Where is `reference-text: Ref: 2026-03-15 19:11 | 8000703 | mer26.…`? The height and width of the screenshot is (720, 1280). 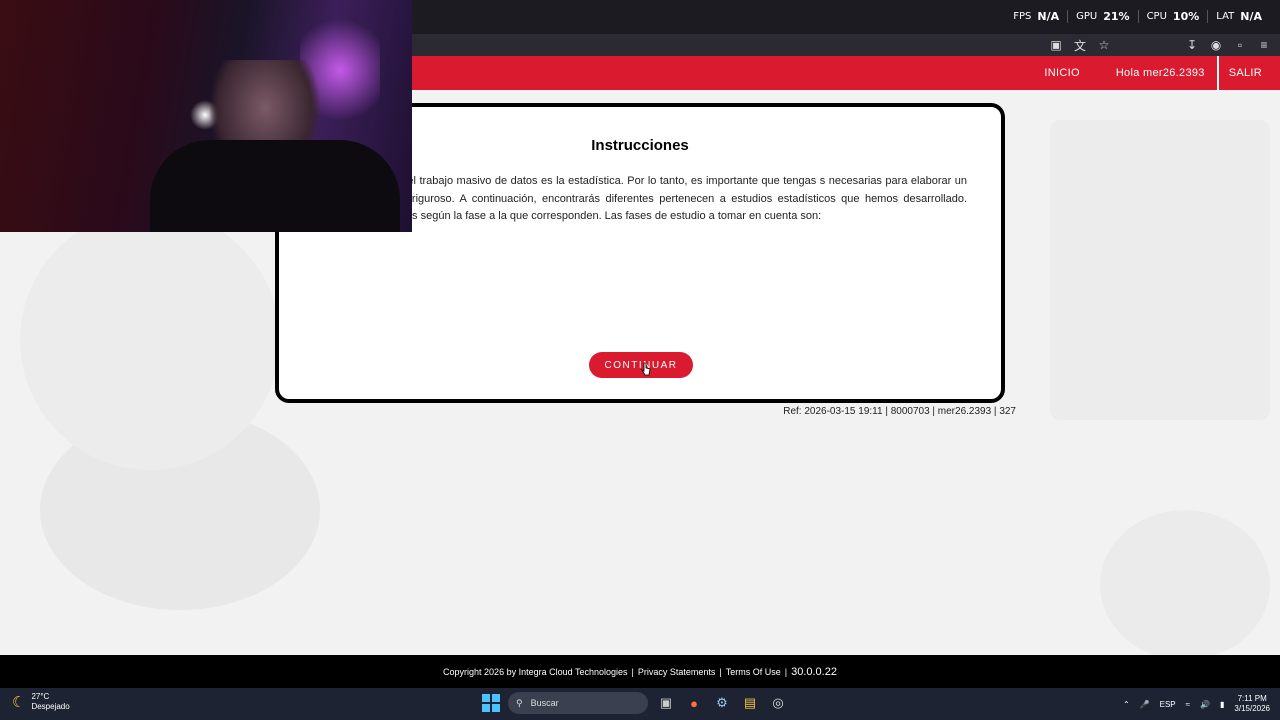
reference-text: Ref: 2026-03-15 19:11 | 8000703 | mer26.… is located at coordinates (899, 411).